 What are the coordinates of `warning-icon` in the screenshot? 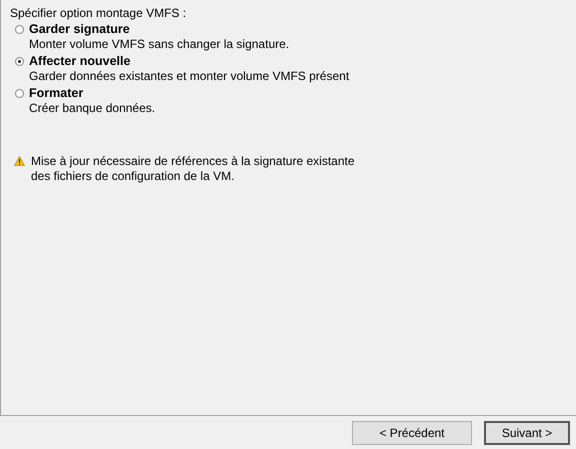 It's located at (19, 161).